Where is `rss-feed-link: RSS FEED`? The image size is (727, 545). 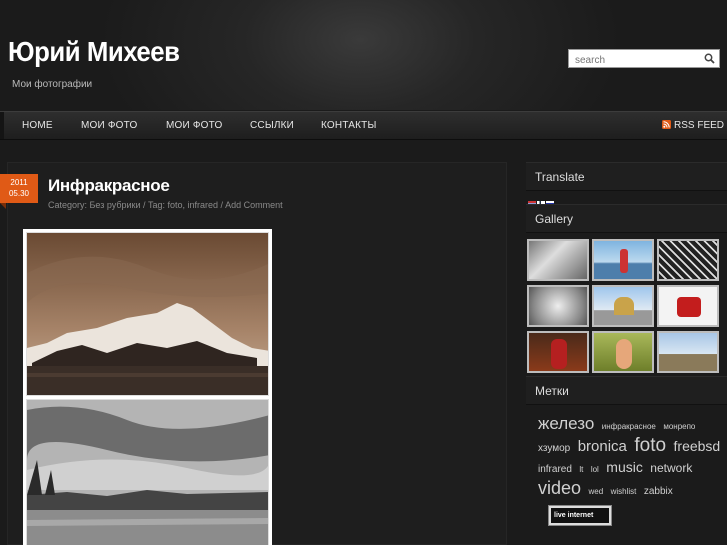
rss-feed-link: RSS FEED is located at coordinates (693, 125).